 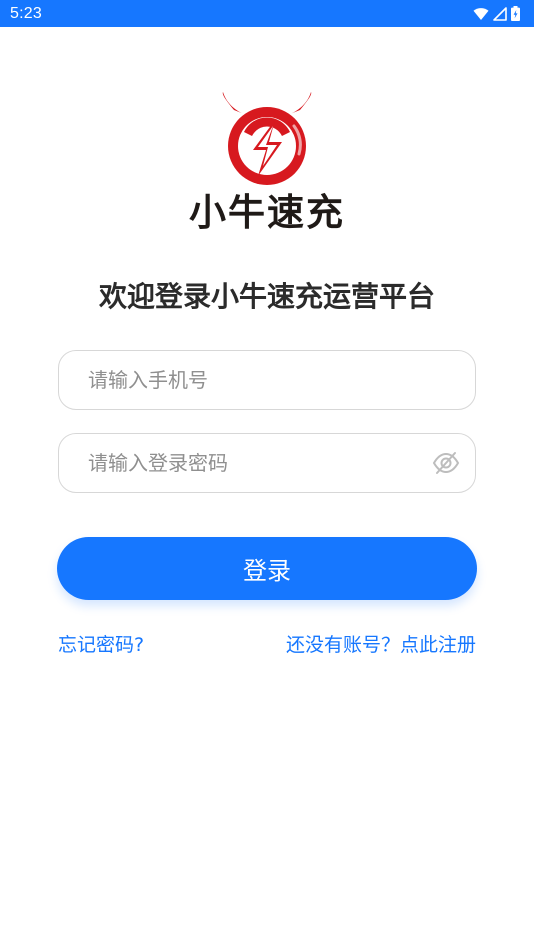 I want to click on status-time: 5:23, so click(x=26, y=13).